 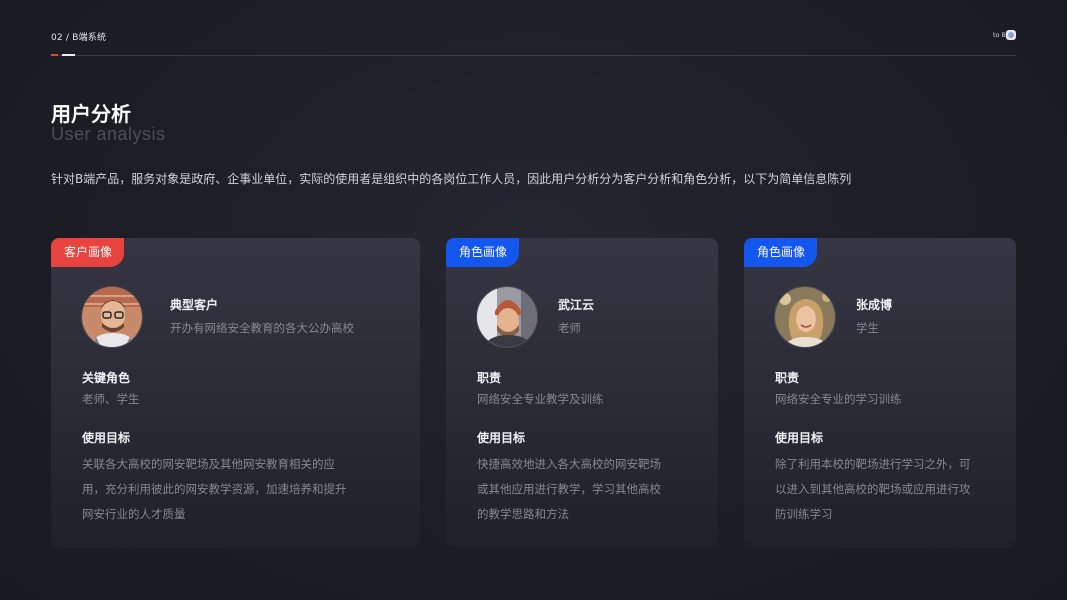 I want to click on section-text: 网络安全专业的学习训练, so click(x=838, y=399).